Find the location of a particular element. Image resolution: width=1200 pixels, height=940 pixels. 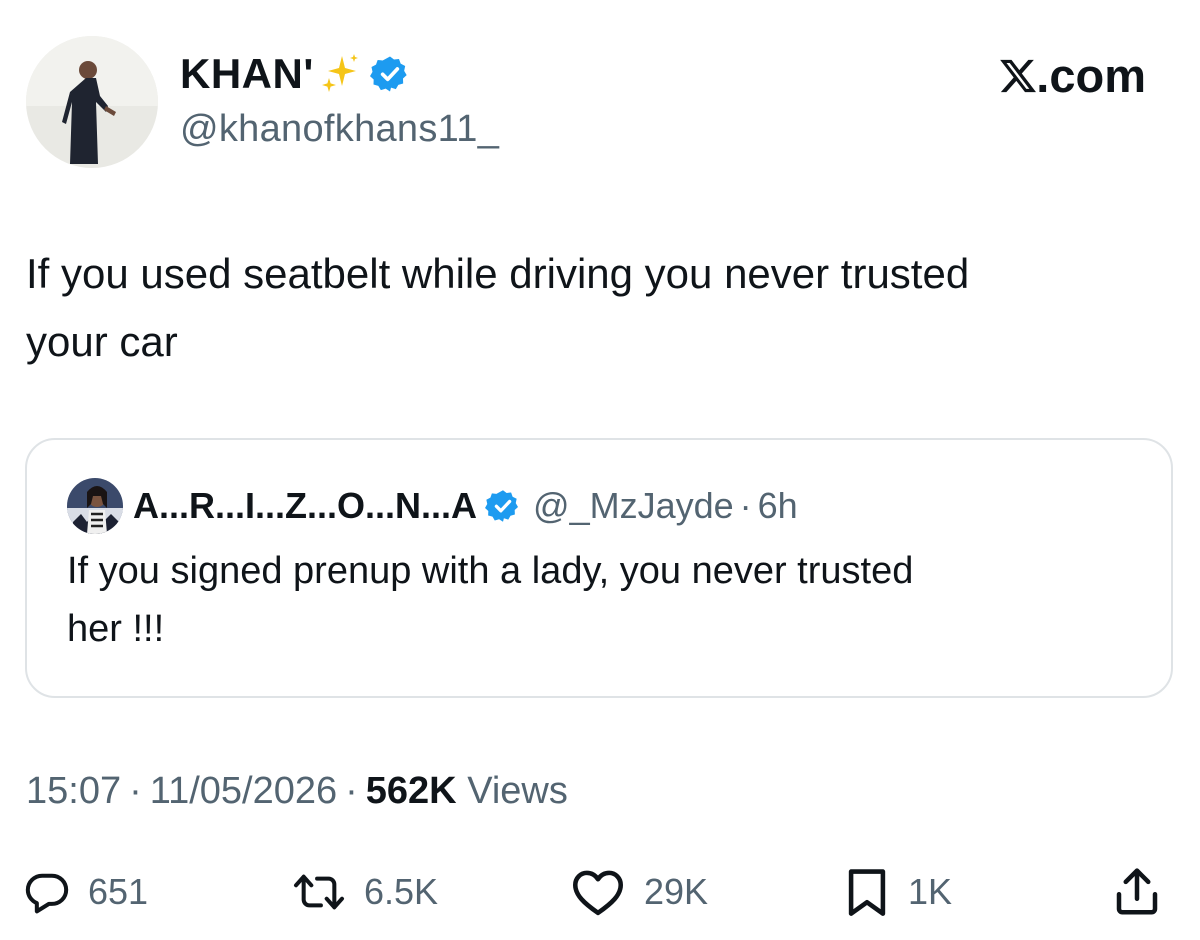

repost-count: 6.5K is located at coordinates (401, 891).